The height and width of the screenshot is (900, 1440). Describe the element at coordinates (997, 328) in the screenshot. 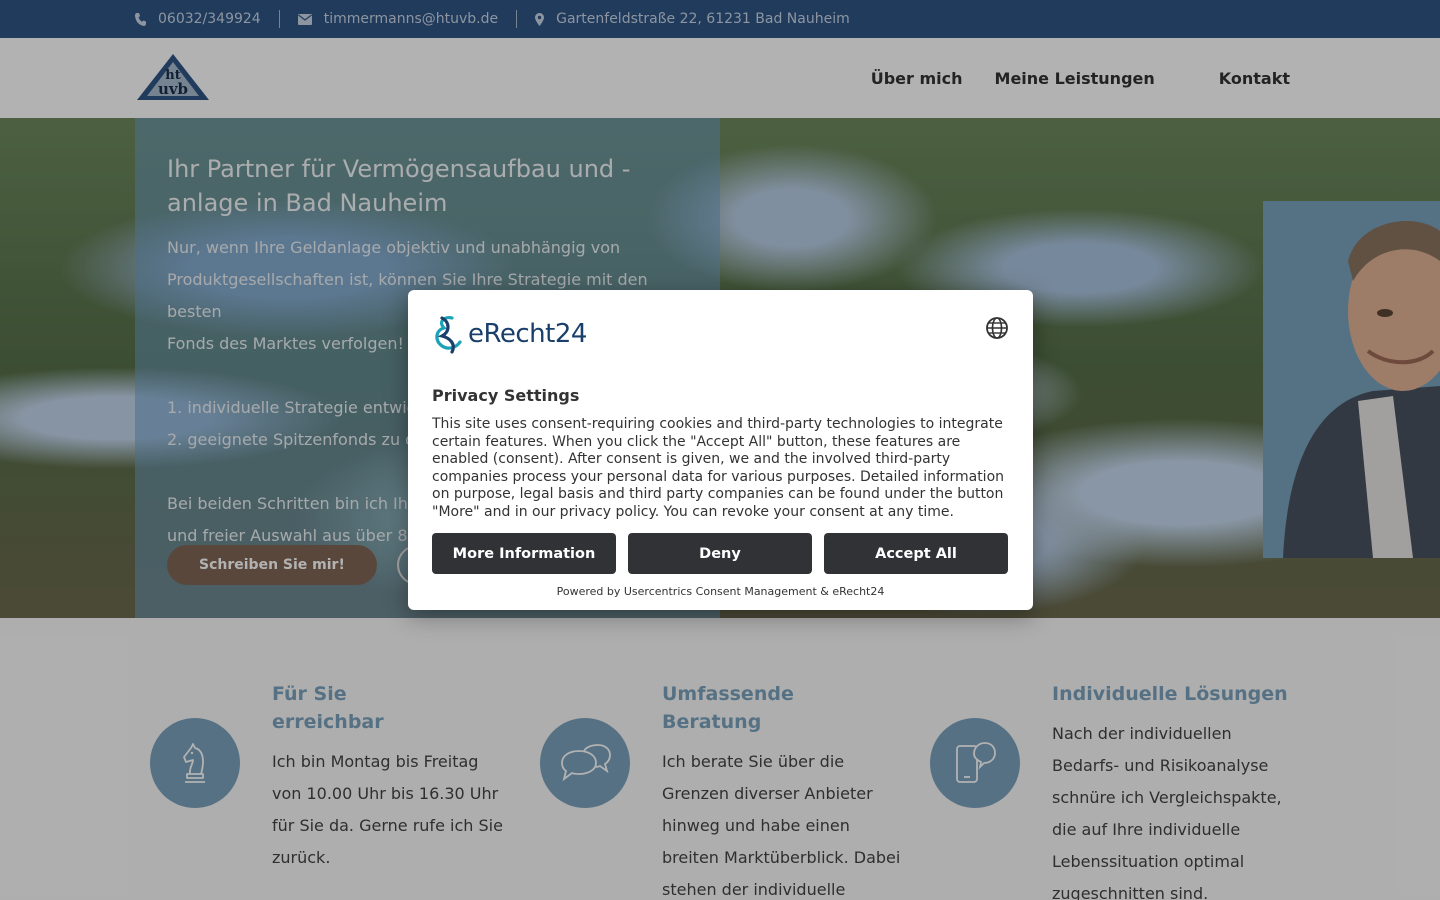

I see `language-globe-icon` at that location.